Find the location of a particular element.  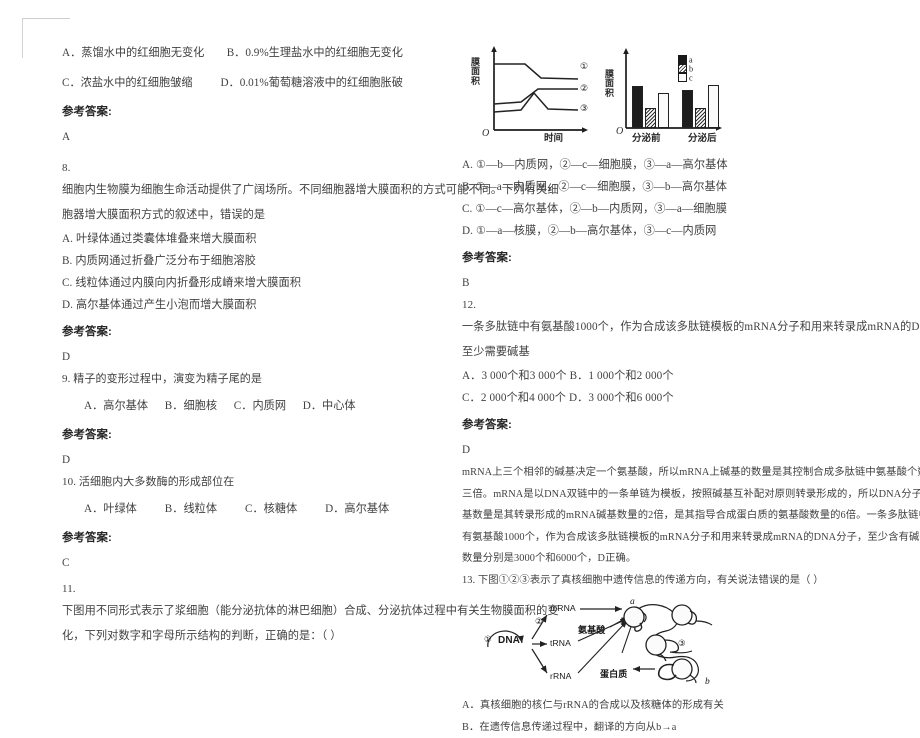

q7-answer-value: A is located at coordinates (262, 137).